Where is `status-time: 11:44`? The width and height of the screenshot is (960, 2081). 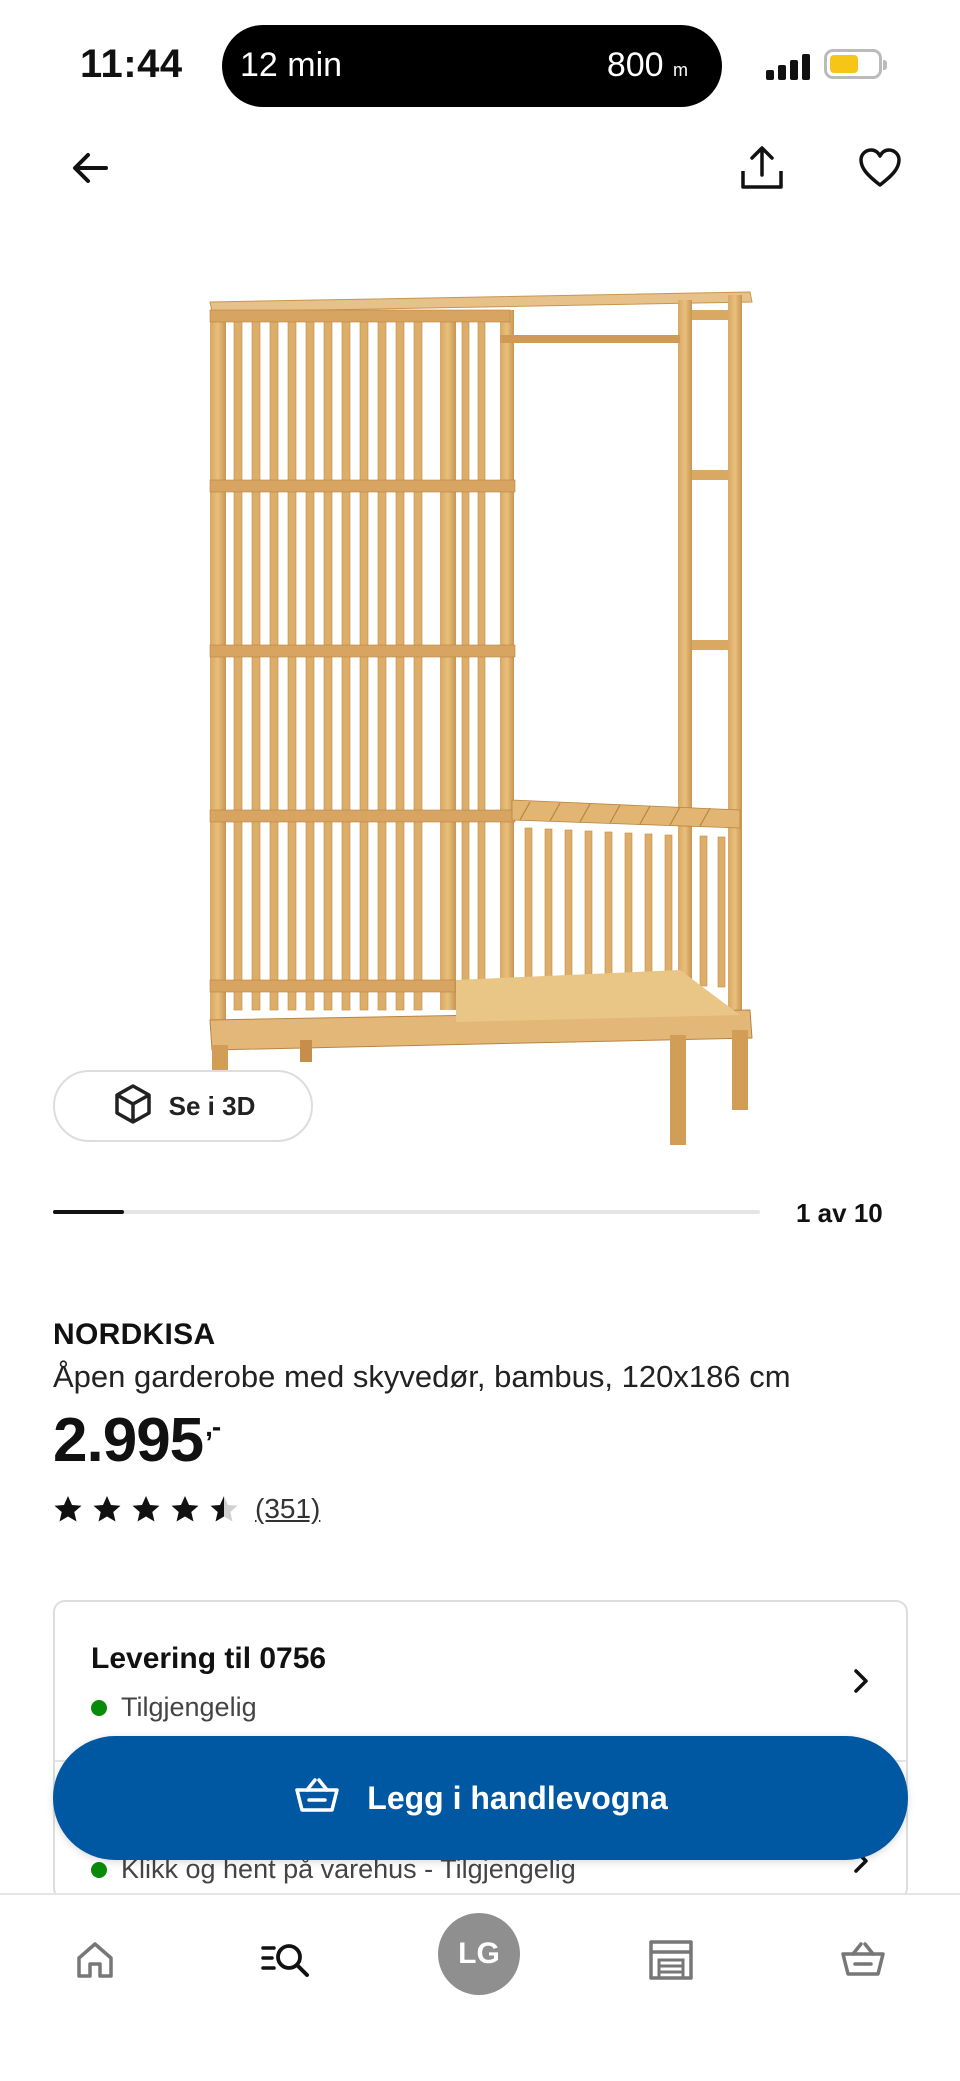 status-time: 11:44 is located at coordinates (131, 64).